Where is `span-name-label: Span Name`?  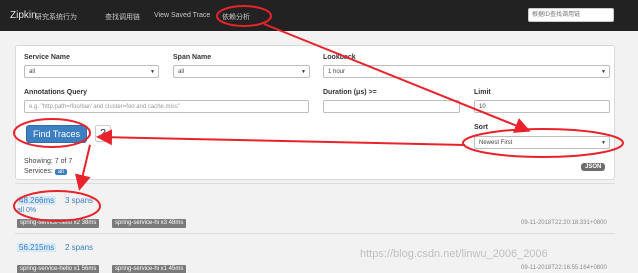
span-name-label: Span Name is located at coordinates (192, 57).